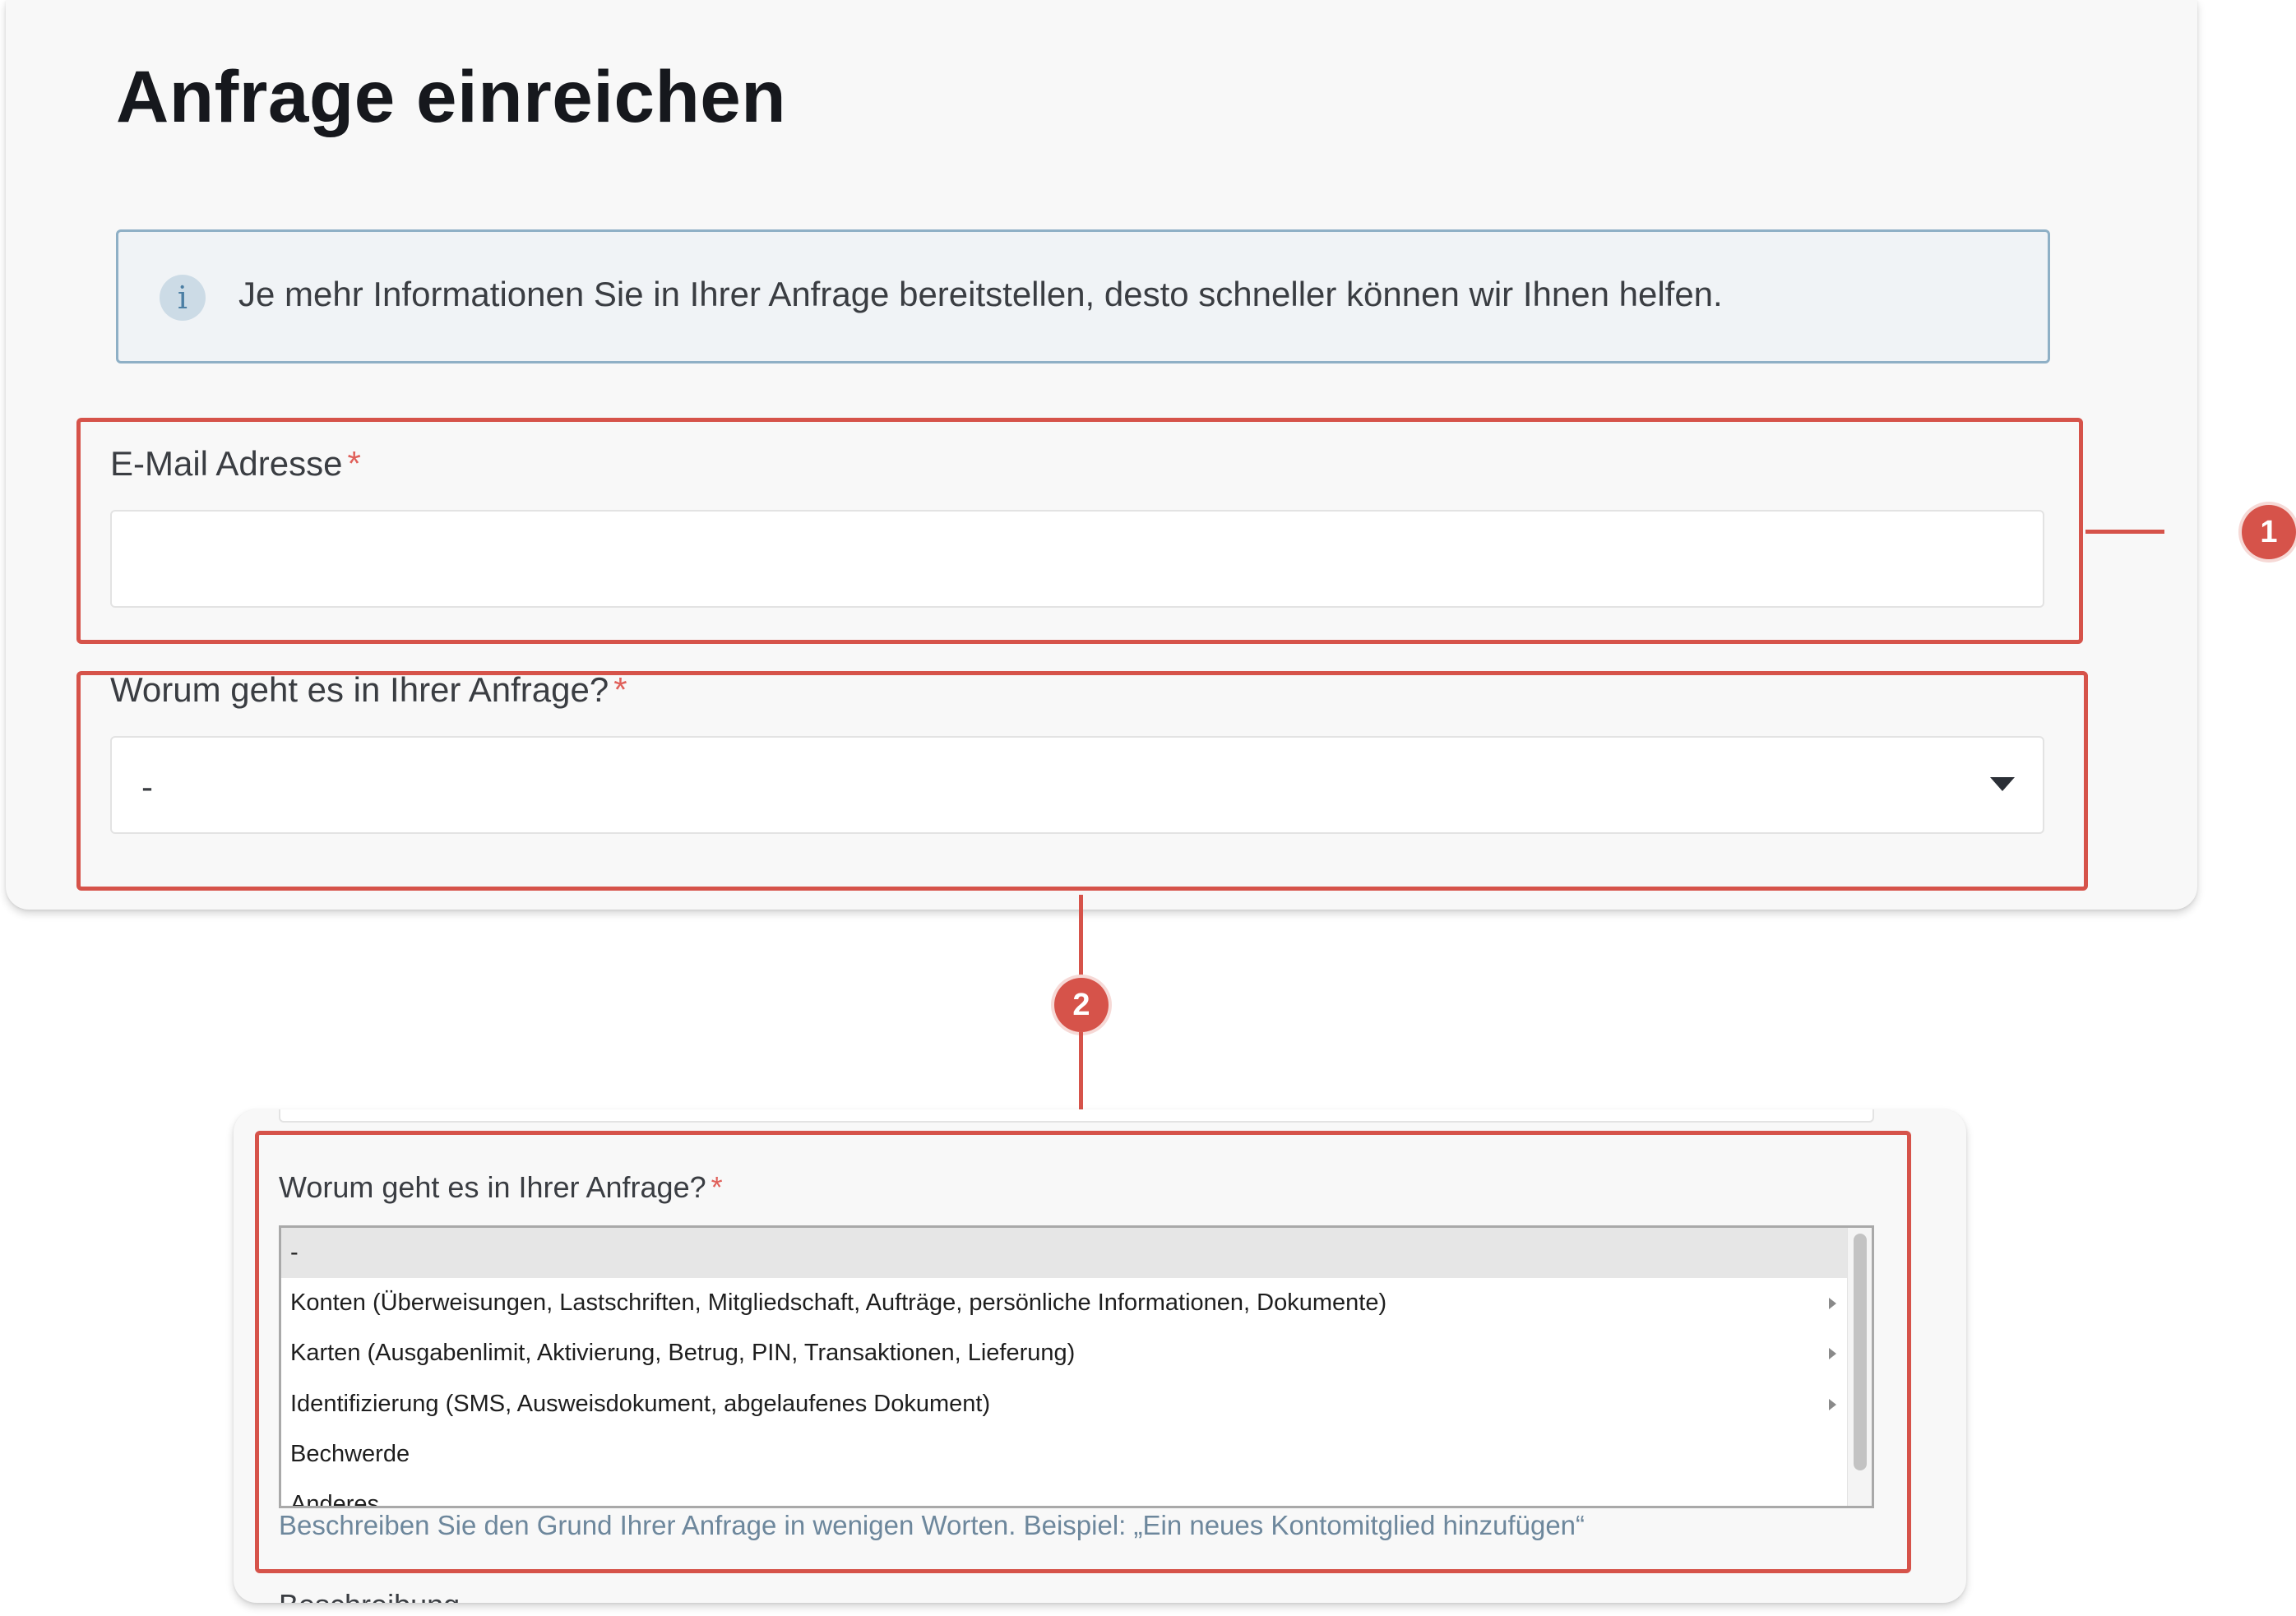 Image resolution: width=2296 pixels, height=1616 pixels. I want to click on info-icon: i, so click(183, 298).